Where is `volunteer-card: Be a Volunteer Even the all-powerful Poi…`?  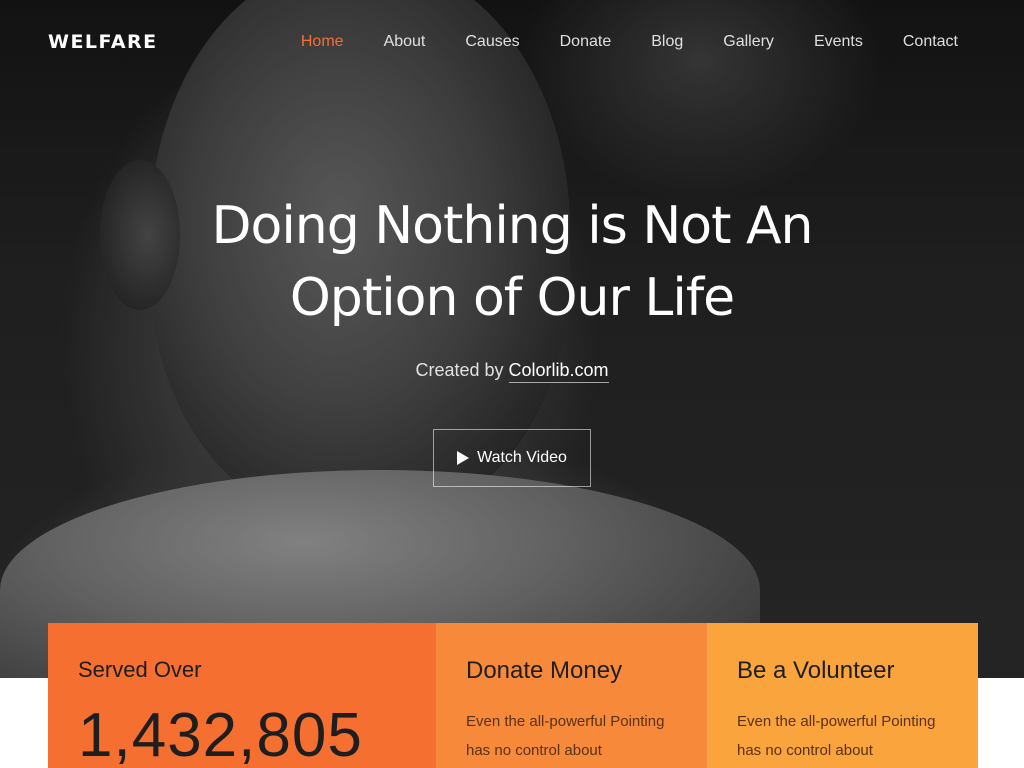
volunteer-card: Be a Volunteer Even the all-powerful Poi… is located at coordinates (842, 695).